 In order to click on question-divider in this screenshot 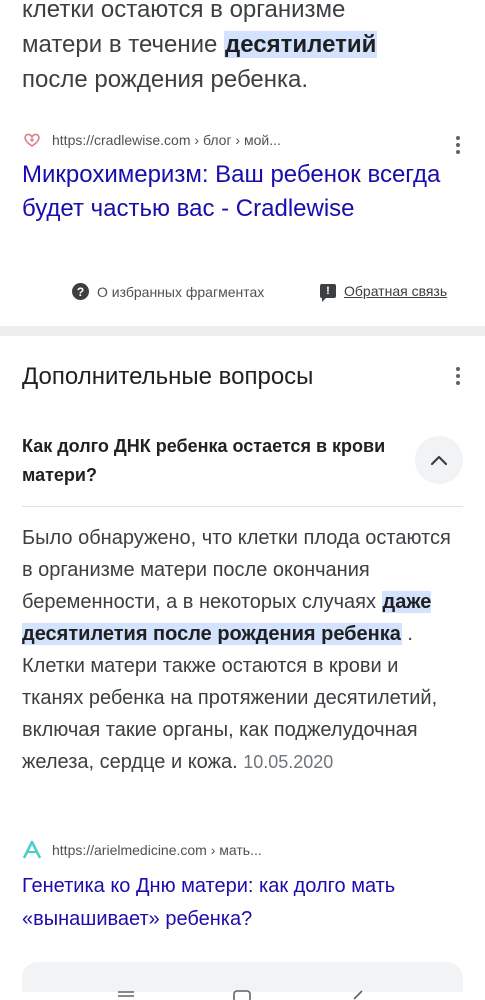, I will do `click(242, 506)`.